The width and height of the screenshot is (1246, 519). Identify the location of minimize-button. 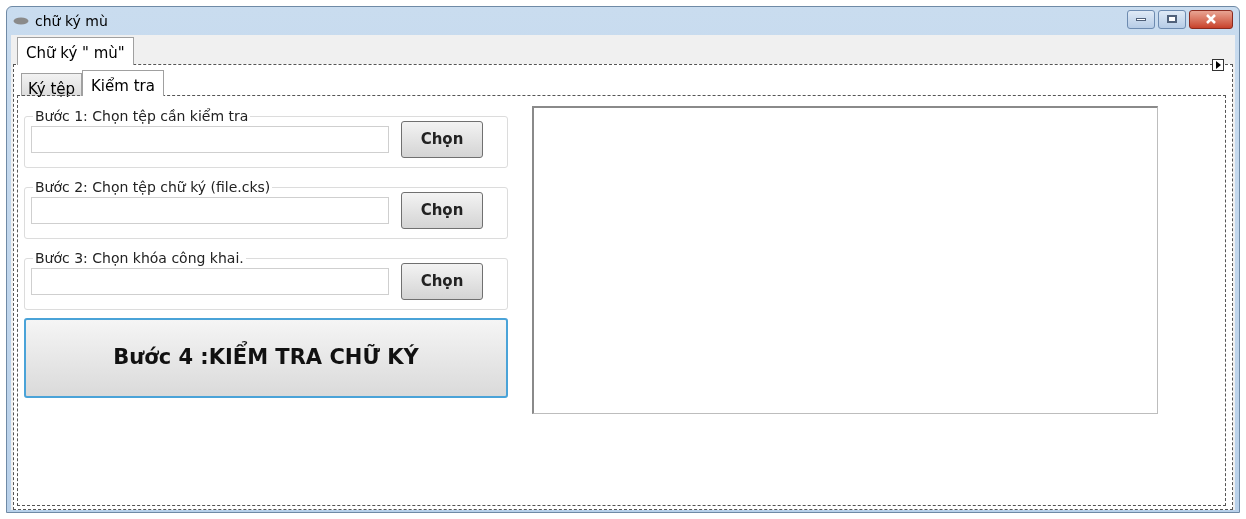
(1141, 19).